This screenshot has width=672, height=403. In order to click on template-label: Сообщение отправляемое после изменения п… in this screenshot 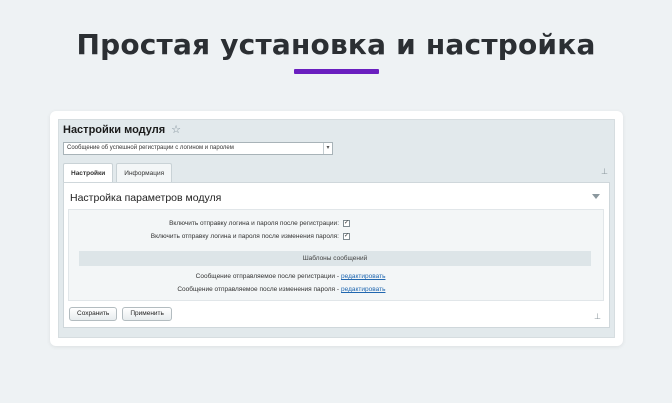, I will do `click(258, 289)`.